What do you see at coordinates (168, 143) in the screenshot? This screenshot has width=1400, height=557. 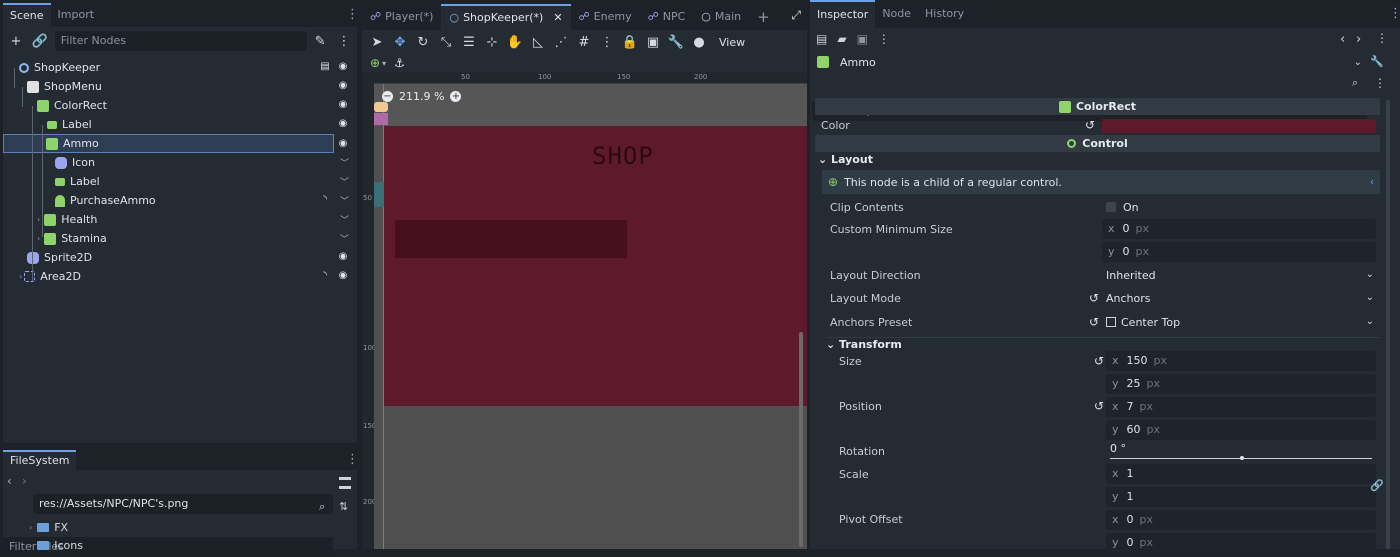 I see `tree-item-ammo: Ammo` at bounding box center [168, 143].